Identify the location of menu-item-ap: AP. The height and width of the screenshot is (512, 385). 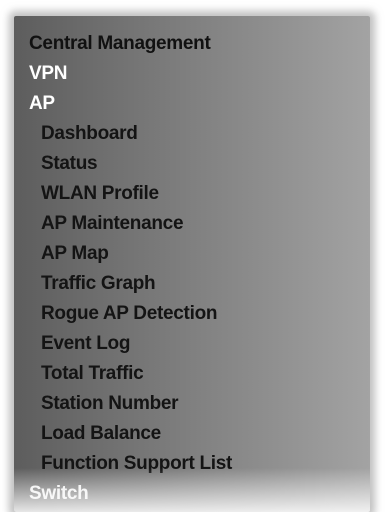
(42, 104).